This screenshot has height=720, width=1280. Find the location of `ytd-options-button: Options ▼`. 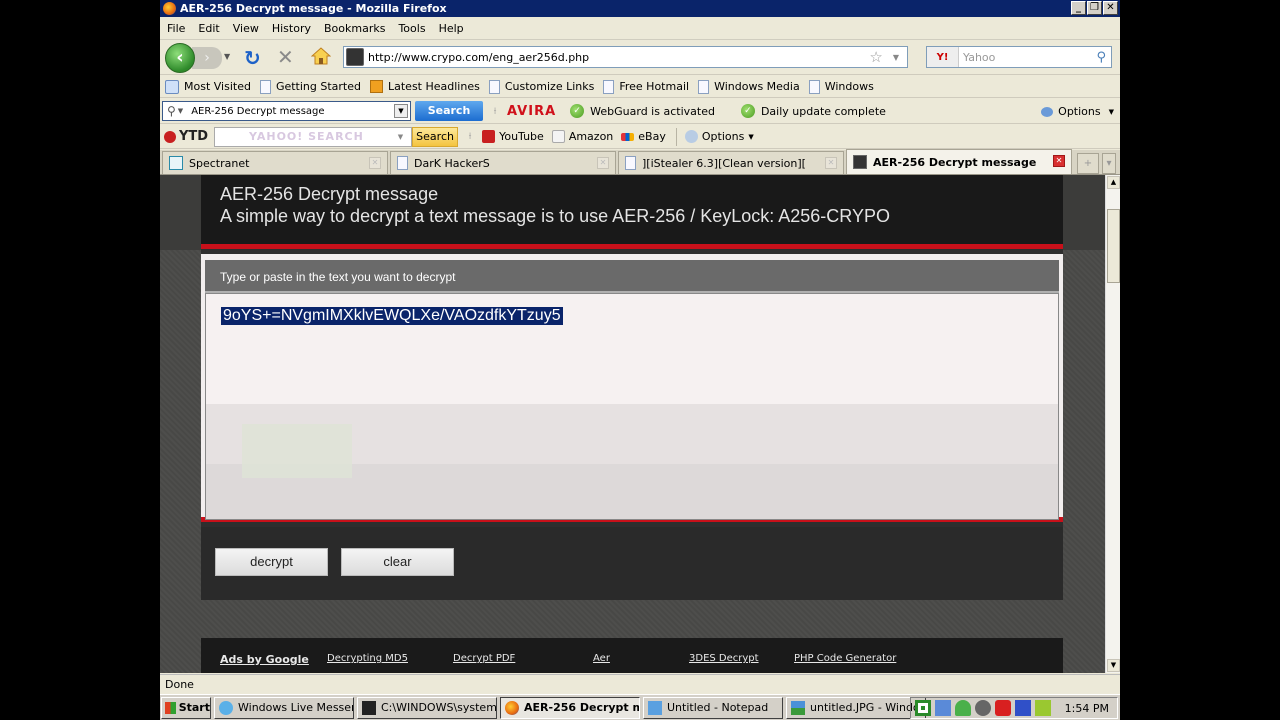

ytd-options-button: Options ▼ is located at coordinates (719, 136).